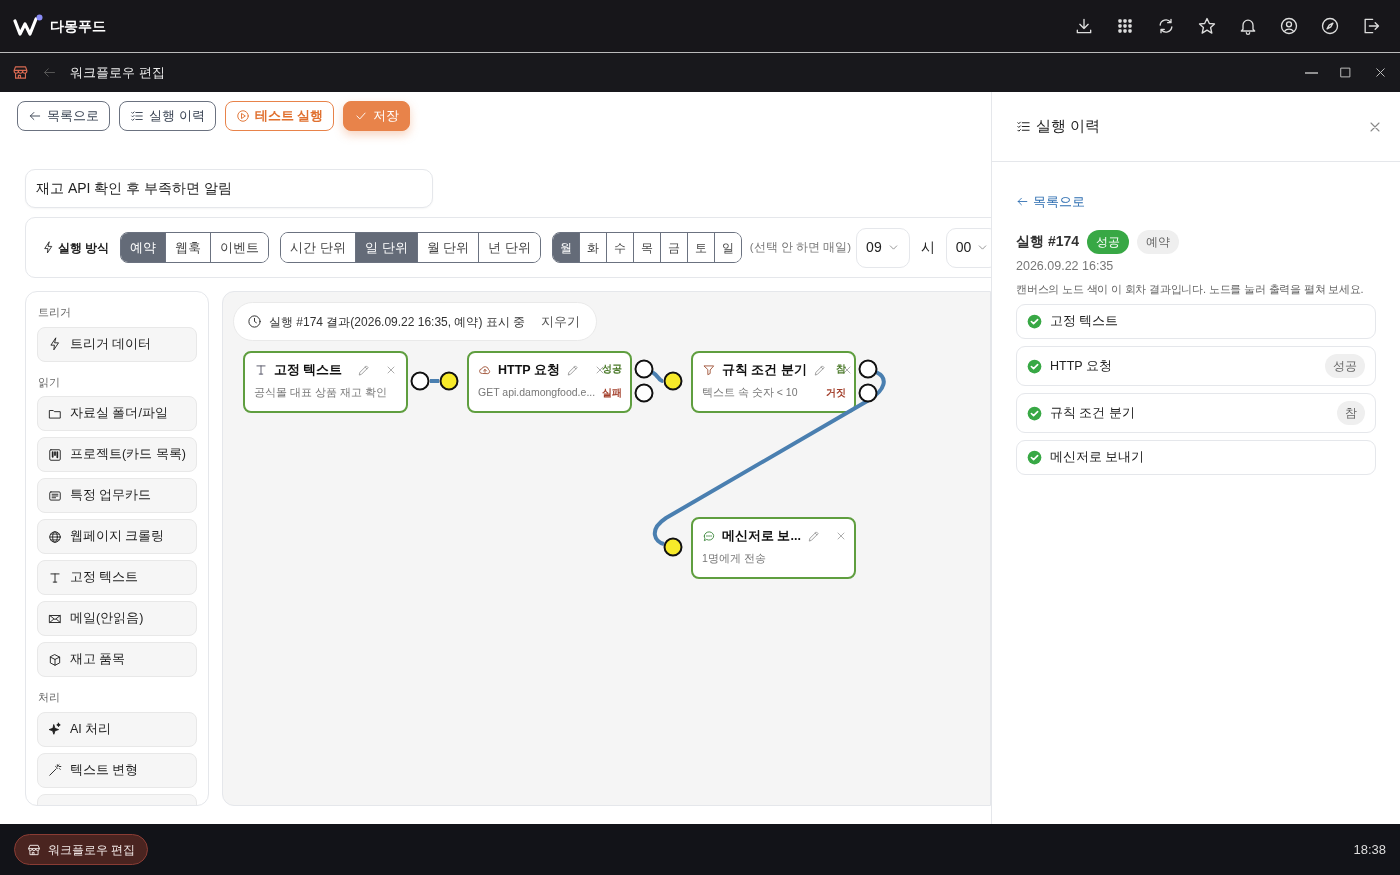 The width and height of the screenshot is (1400, 875). I want to click on banner-text: 실행 #174 결과(2026.09.22 16:35, 예약) 표시 중, so click(397, 322).